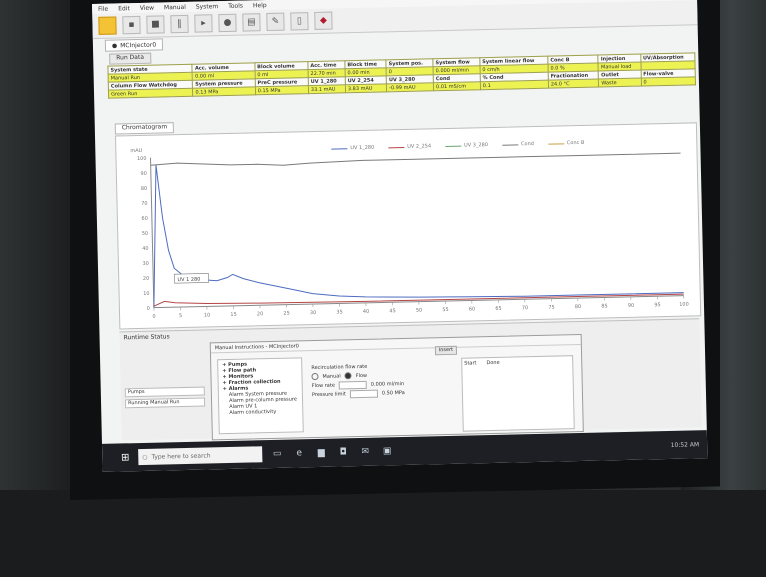  Describe the element at coordinates (498, 309) in the screenshot. I see `x-tick-label: 65` at that location.